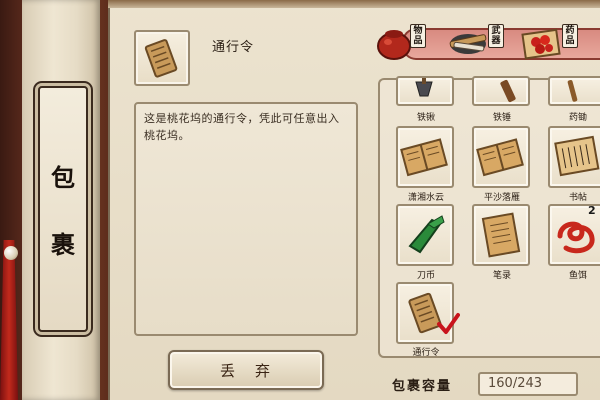 This screenshot has width=600, height=400. Describe the element at coordinates (541, 44) in the screenshot. I see `fruit-plate-icon` at that location.